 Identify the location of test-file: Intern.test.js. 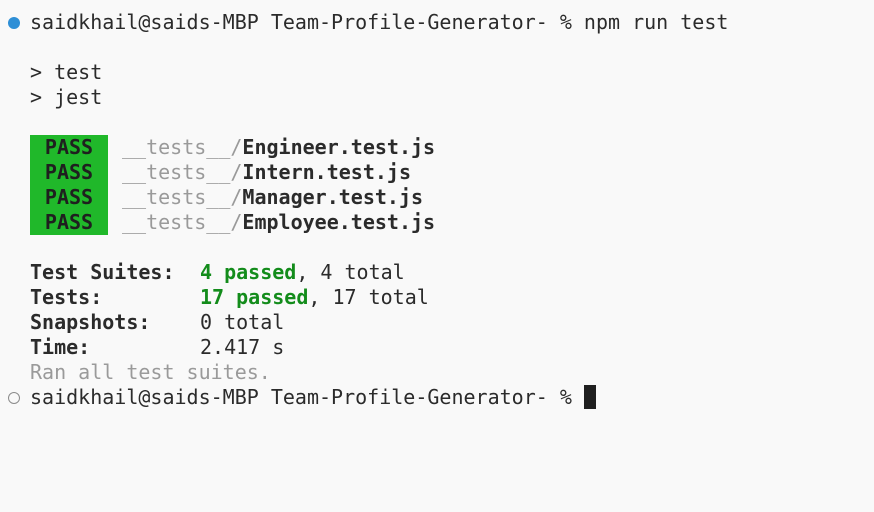
(326, 172).